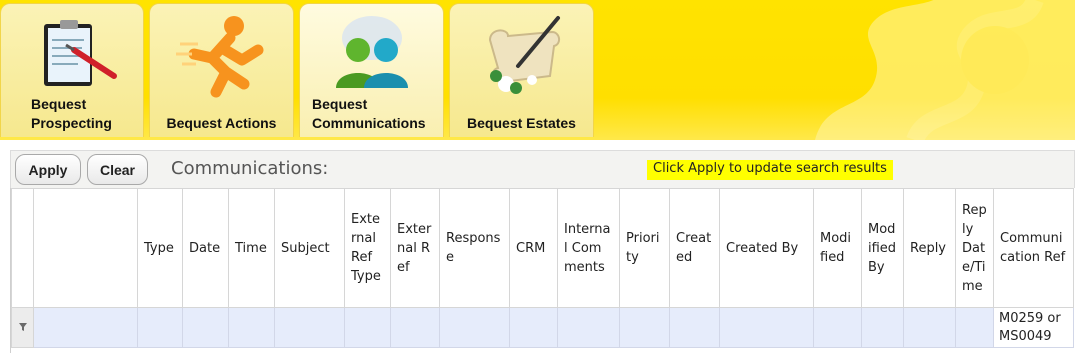 Image resolution: width=1075 pixels, height=353 pixels. Describe the element at coordinates (521, 123) in the screenshot. I see `tab-label: Bequest Estates` at that location.